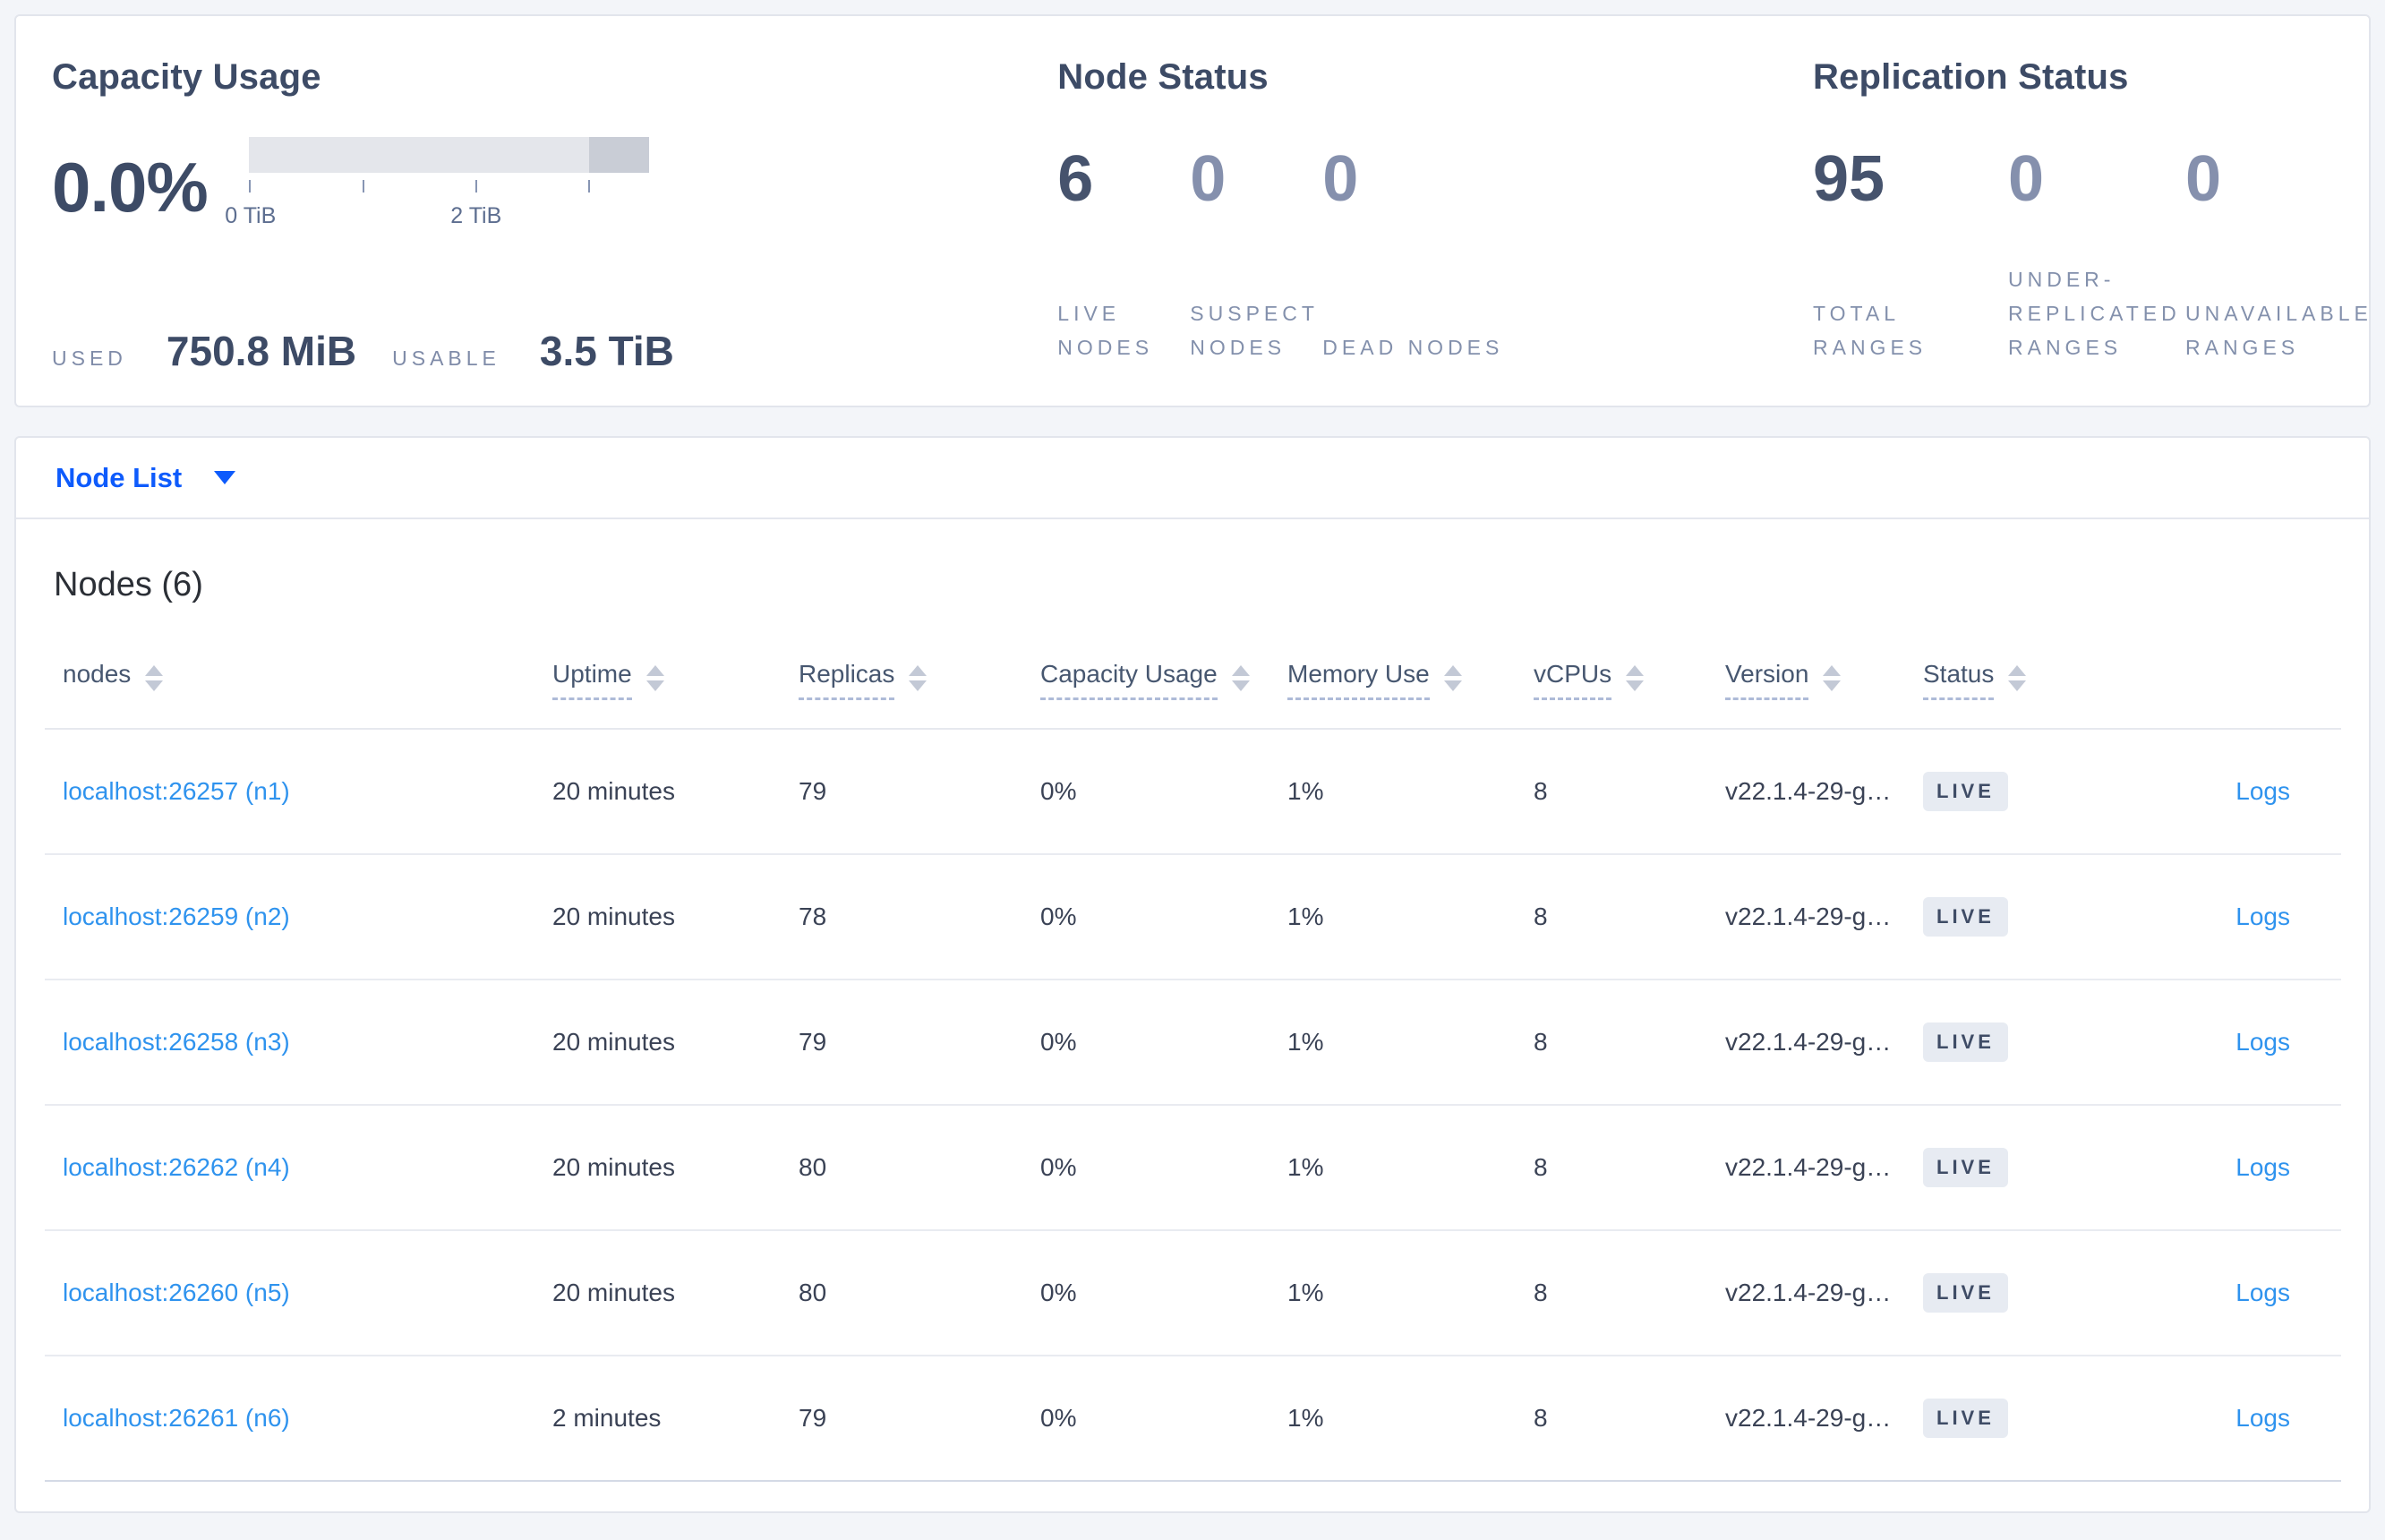 This screenshot has height=1540, width=2385. What do you see at coordinates (176, 916) in the screenshot?
I see `node-link: localhost:26259 (n2)` at bounding box center [176, 916].